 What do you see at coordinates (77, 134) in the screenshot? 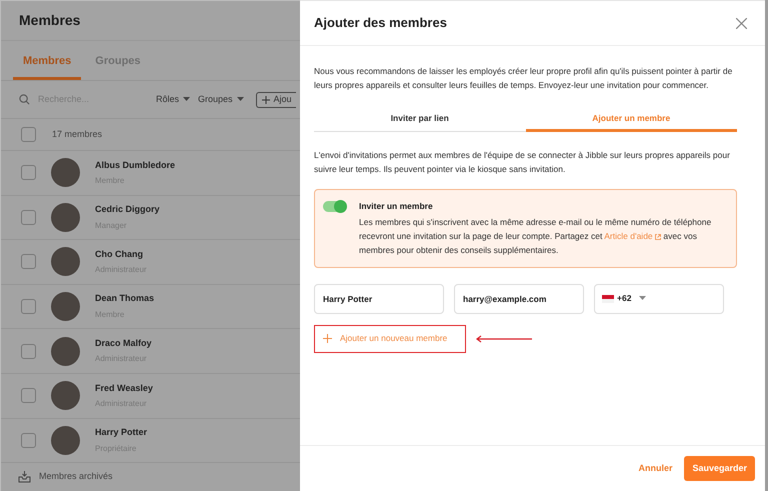
I see `member-count: 17 membres` at bounding box center [77, 134].